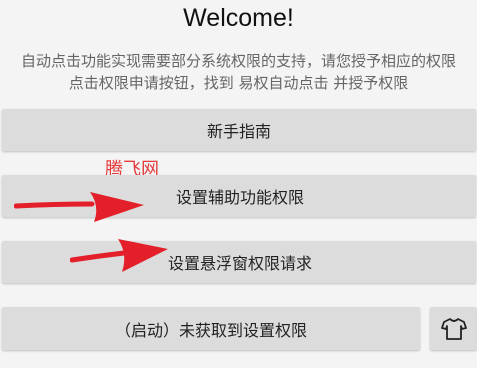 This screenshot has width=477, height=368. I want to click on description-line-2: 点击权限申请按钮，找到 易权自动点击 并授予权限, so click(238, 83).